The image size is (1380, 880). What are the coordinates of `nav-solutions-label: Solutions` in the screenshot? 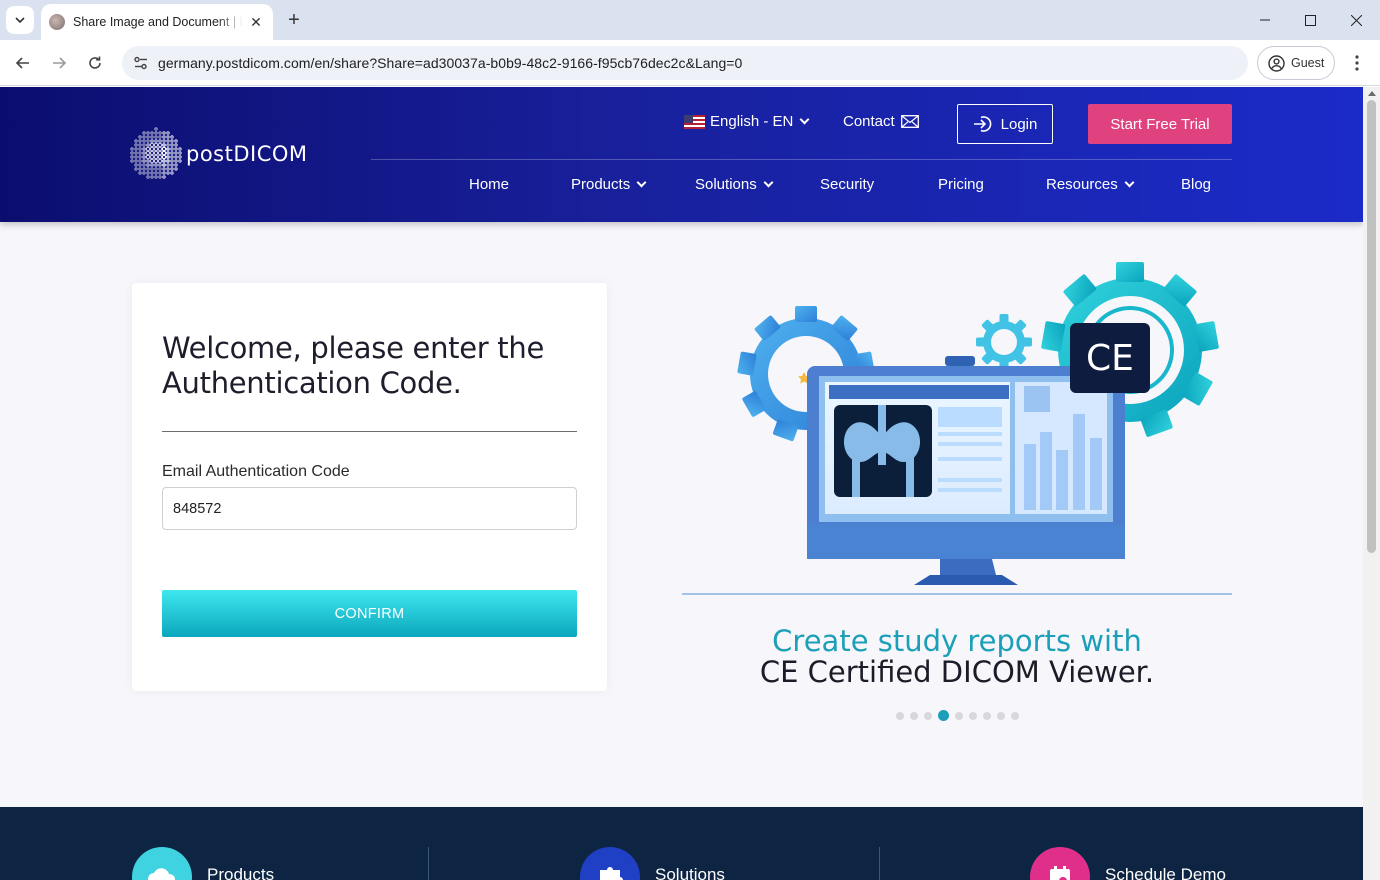 It's located at (726, 184).